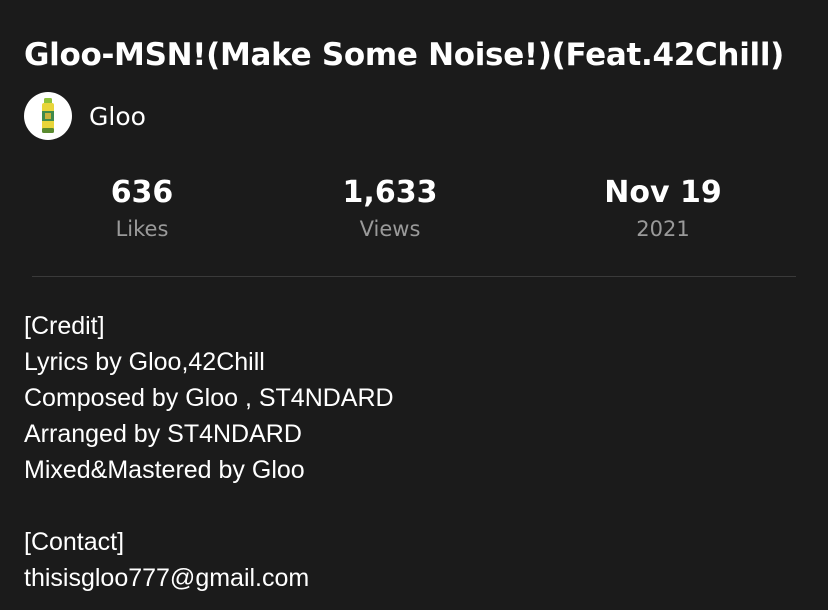 Image resolution: width=828 pixels, height=610 pixels. What do you see at coordinates (390, 229) in the screenshot?
I see `views-label: Views` at bounding box center [390, 229].